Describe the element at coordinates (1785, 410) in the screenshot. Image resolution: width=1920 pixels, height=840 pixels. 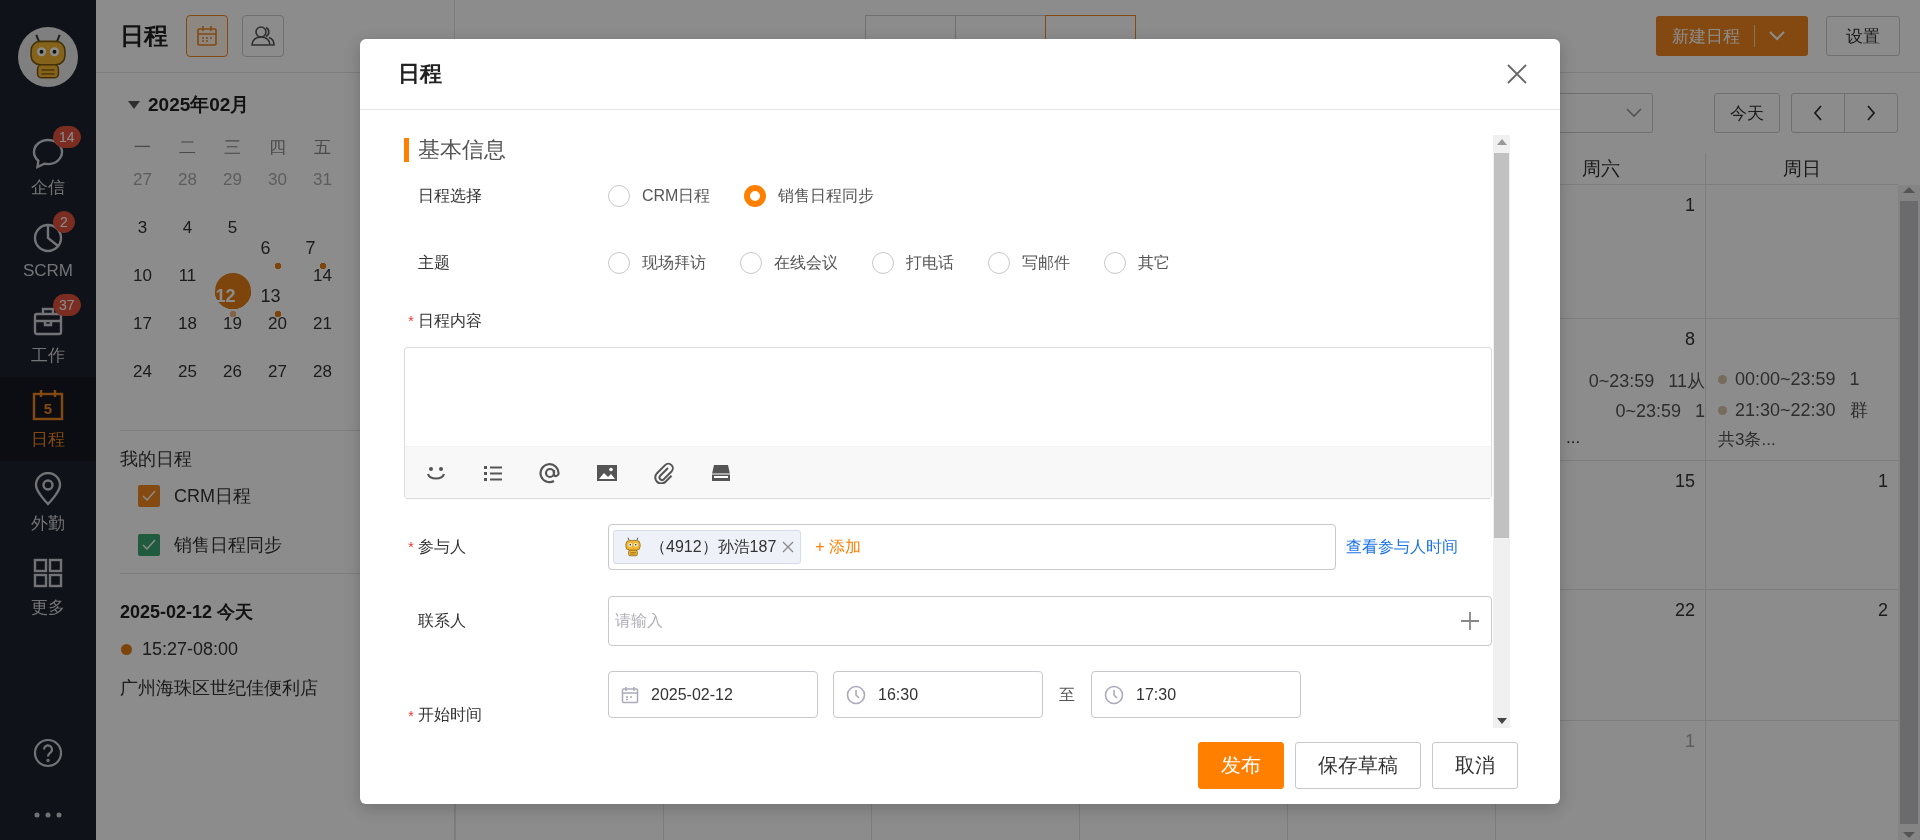
I see `event-time: 21:30~22:30` at that location.